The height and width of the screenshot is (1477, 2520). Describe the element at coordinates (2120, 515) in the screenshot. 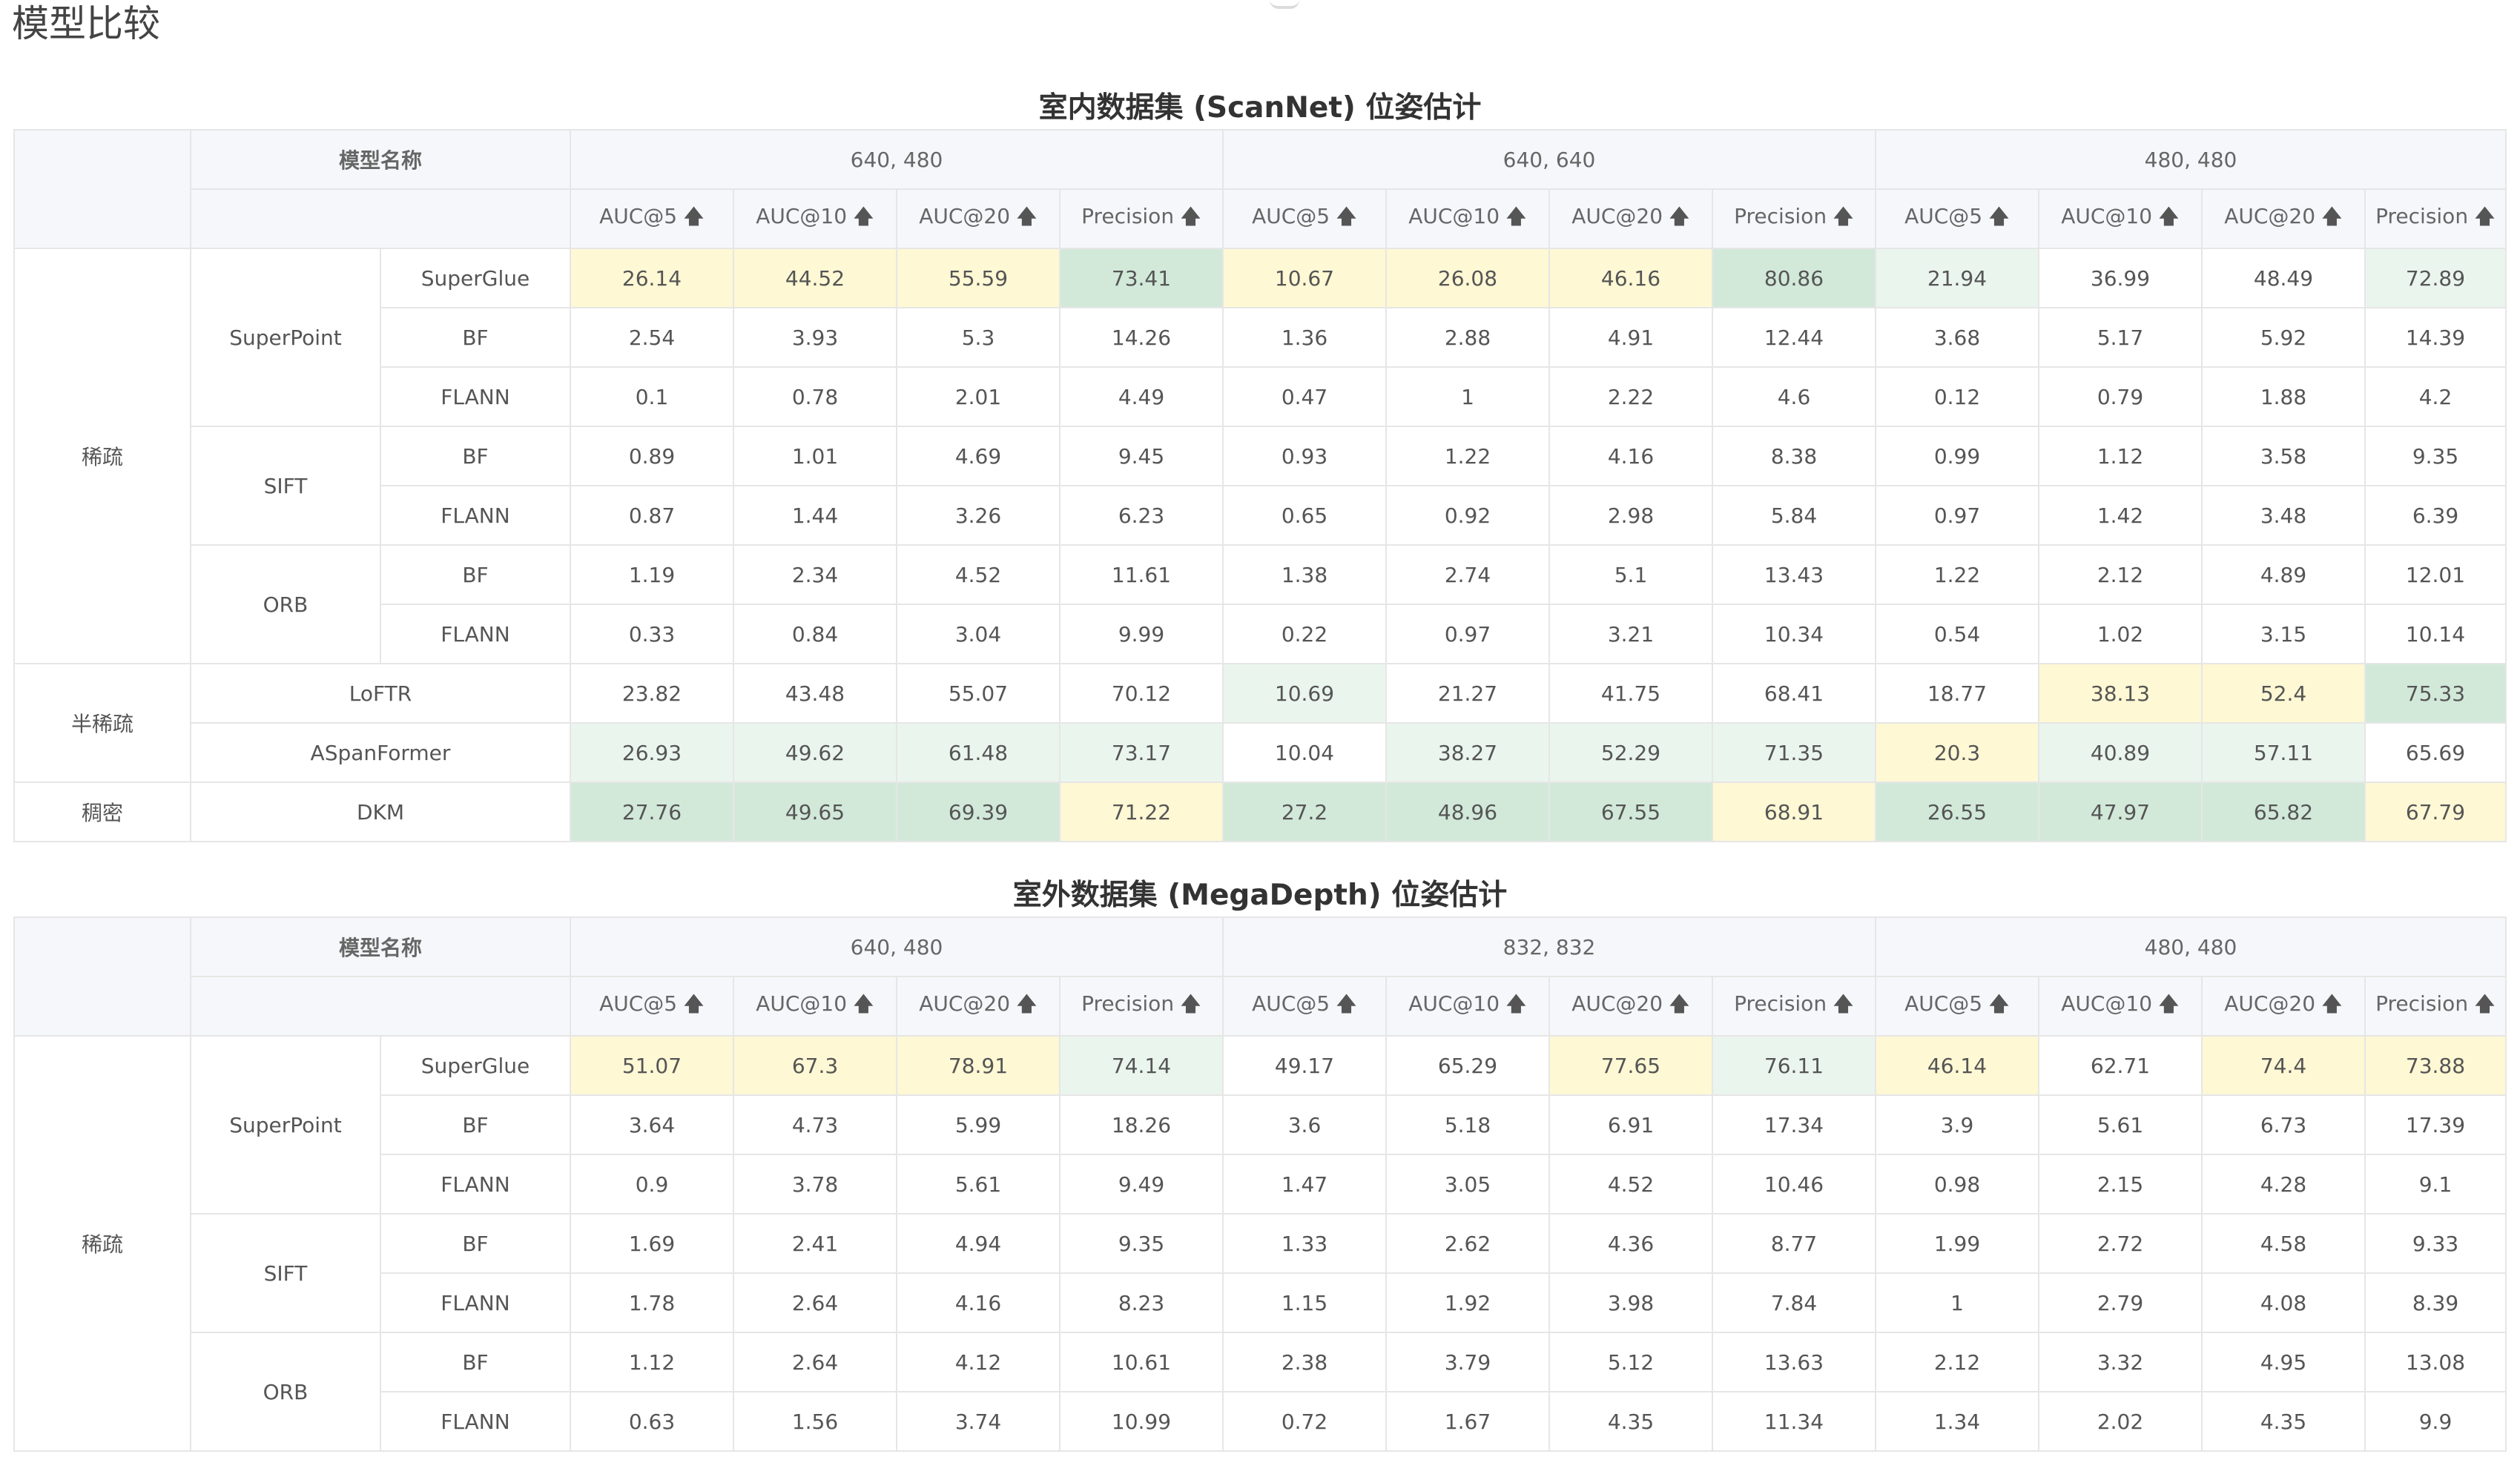

I see `metric-value-cell: 1.42` at that location.